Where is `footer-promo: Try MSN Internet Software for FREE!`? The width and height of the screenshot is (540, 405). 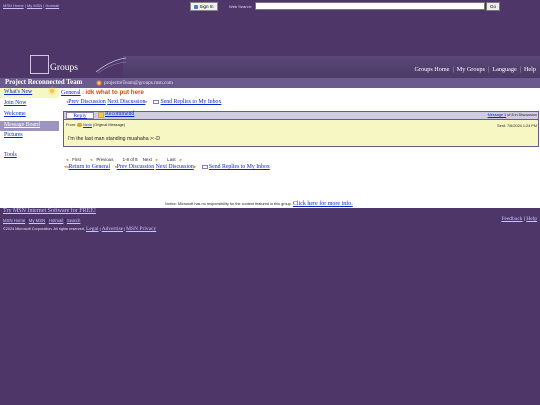 footer-promo: Try MSN Internet Software for FREE! is located at coordinates (49, 211).